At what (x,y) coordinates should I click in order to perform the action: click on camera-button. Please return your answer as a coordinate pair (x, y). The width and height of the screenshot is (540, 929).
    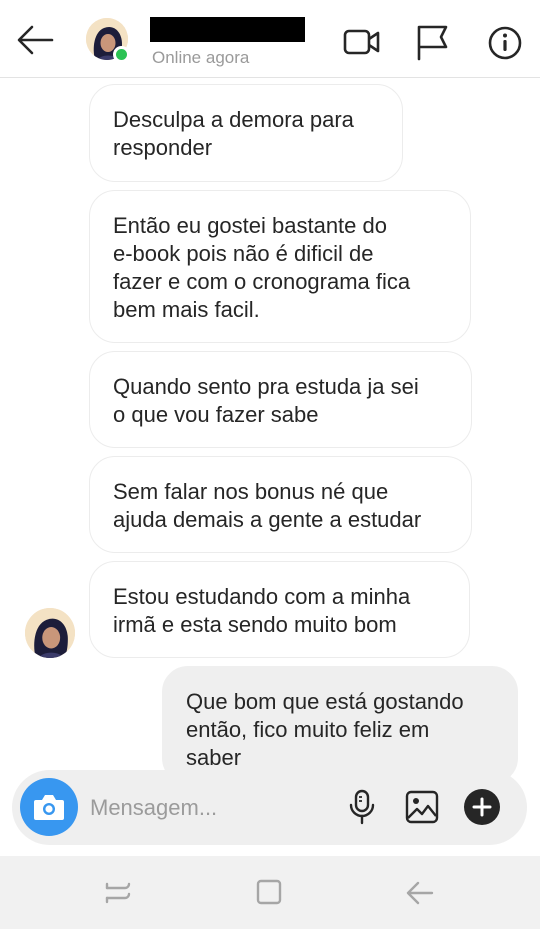
    Looking at the image, I should click on (49, 807).